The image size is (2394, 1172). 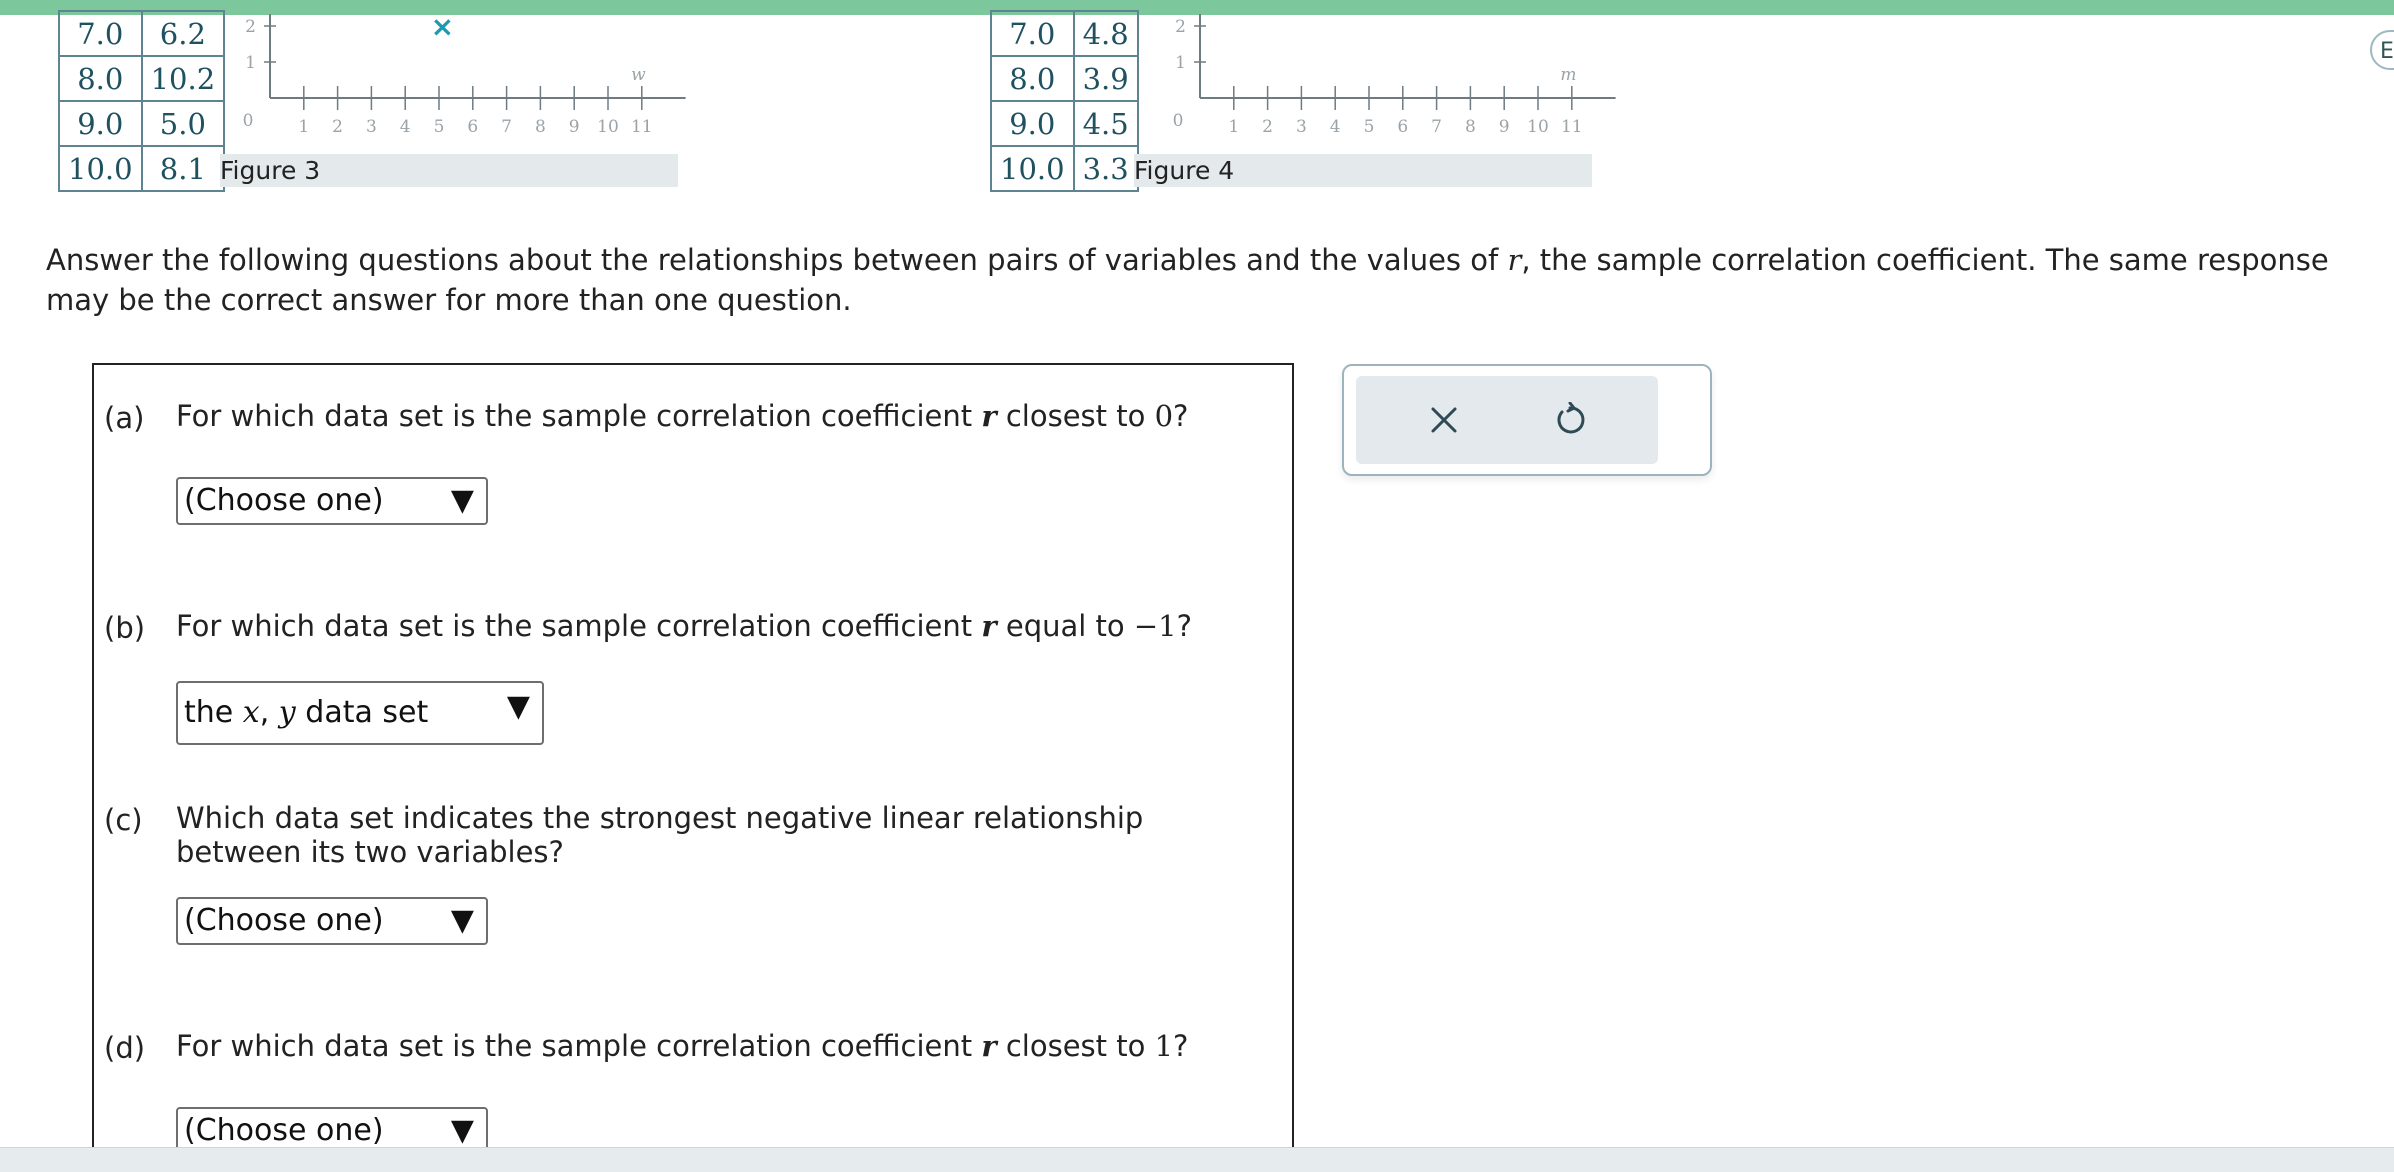 I want to click on table-row: 10.0 3.3, so click(x=1064, y=168).